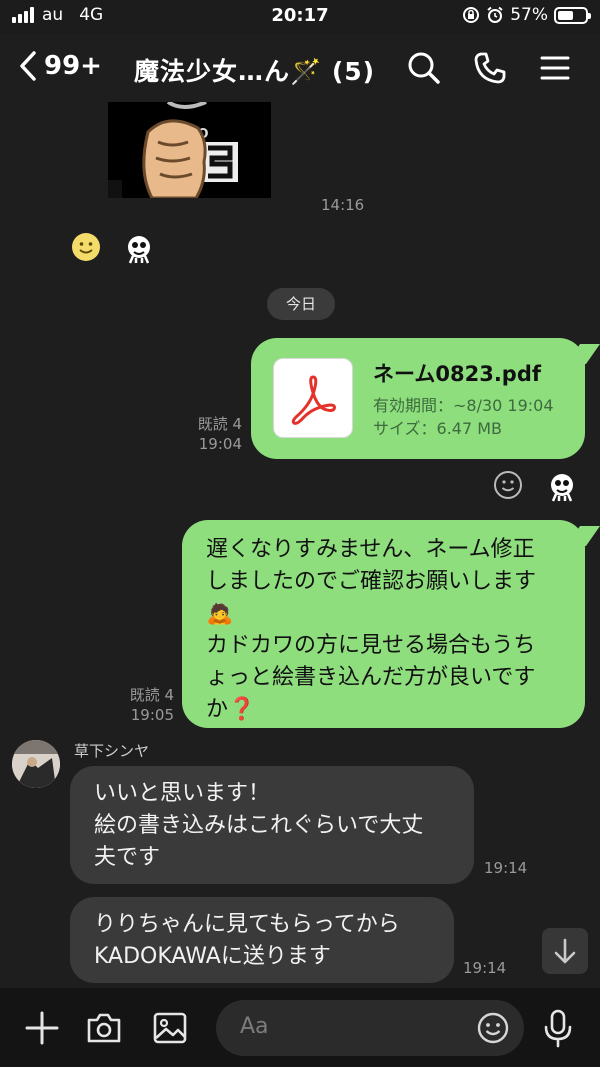 The height and width of the screenshot is (1067, 600). I want to click on search-icon, so click(424, 68).